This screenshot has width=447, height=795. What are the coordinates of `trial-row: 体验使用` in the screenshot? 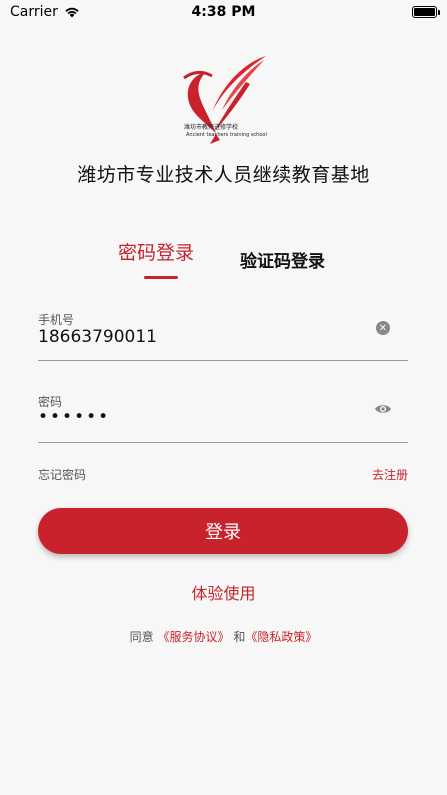 It's located at (223, 592).